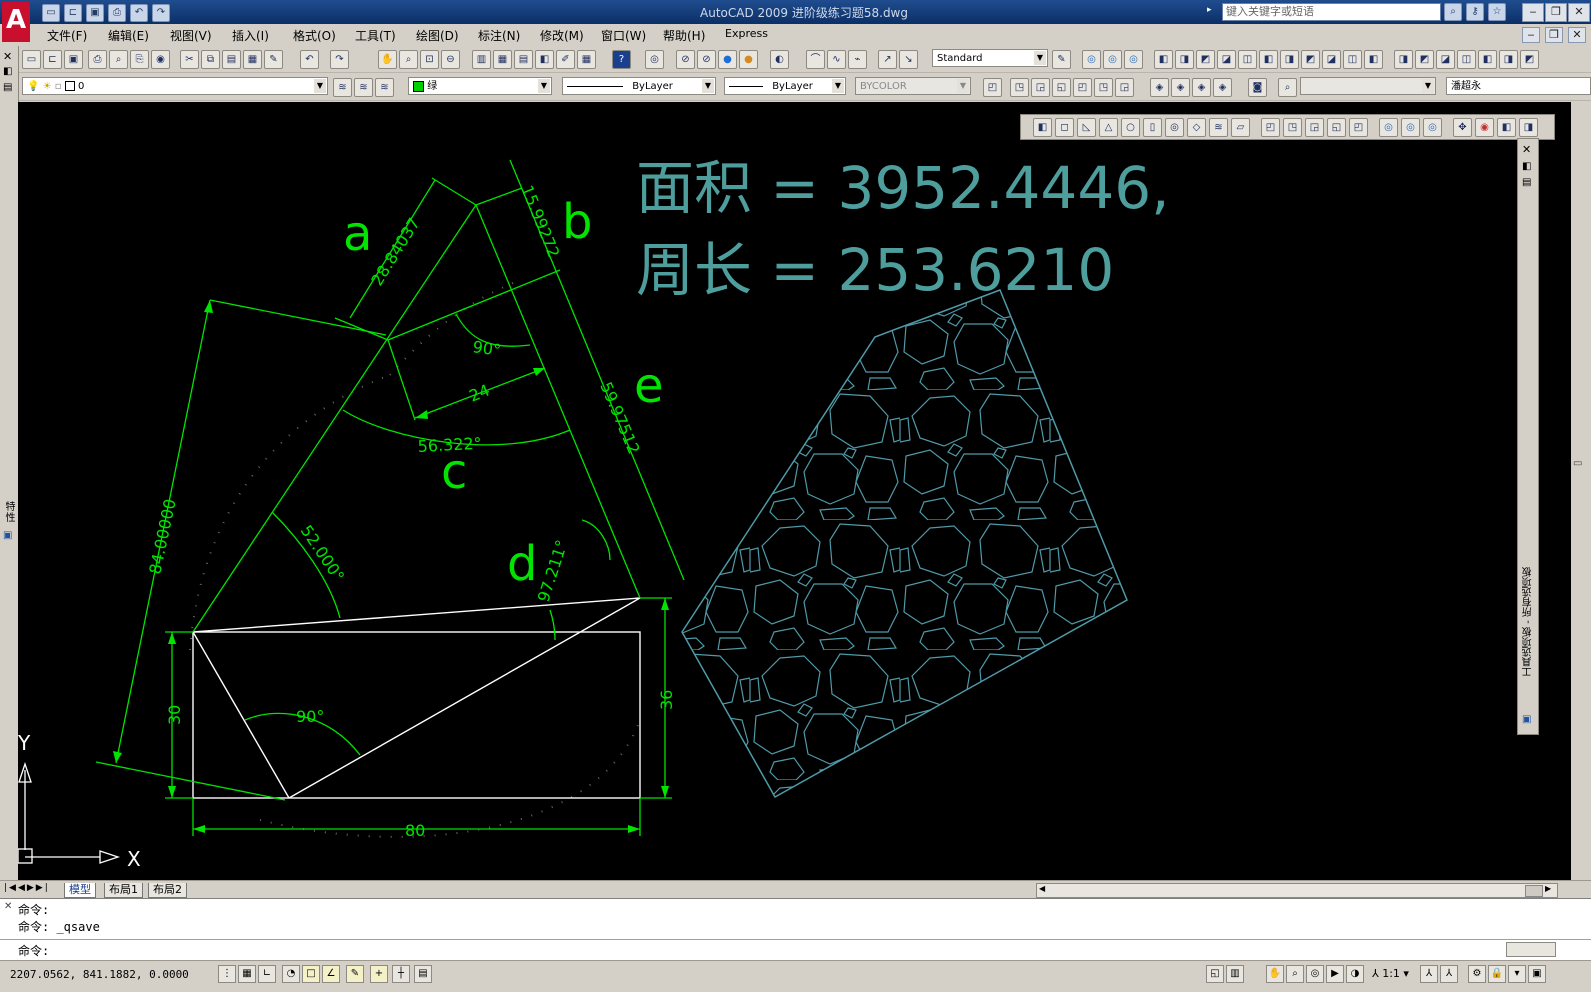  What do you see at coordinates (1218, 127) in the screenshot?
I see `helix-icon: ≋` at bounding box center [1218, 127].